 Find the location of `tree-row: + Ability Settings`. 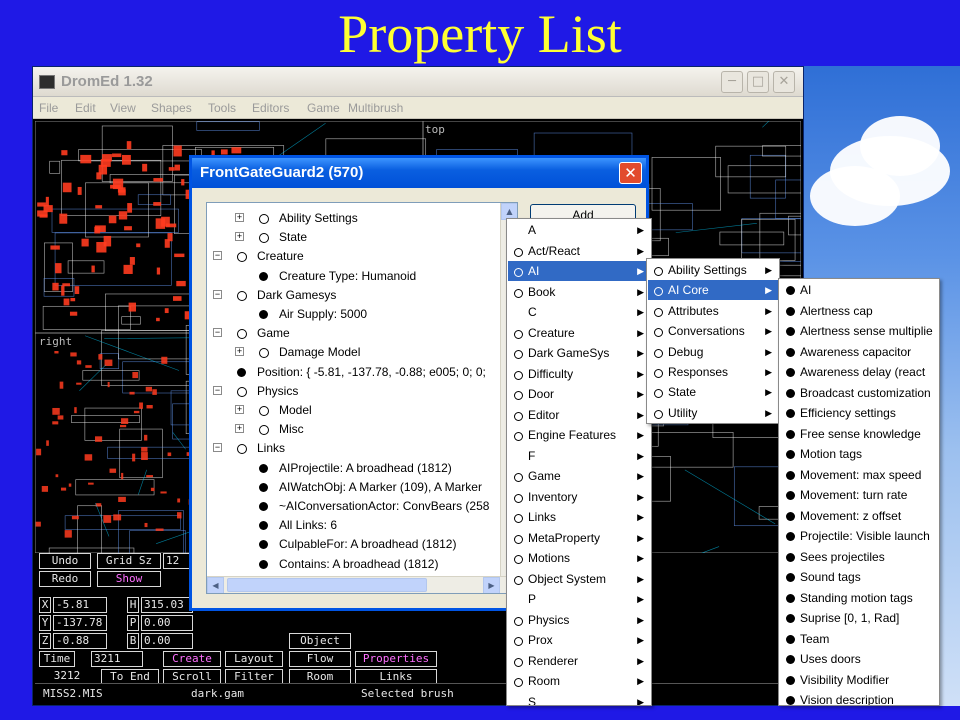

tree-row: + Ability Settings is located at coordinates (354, 218).